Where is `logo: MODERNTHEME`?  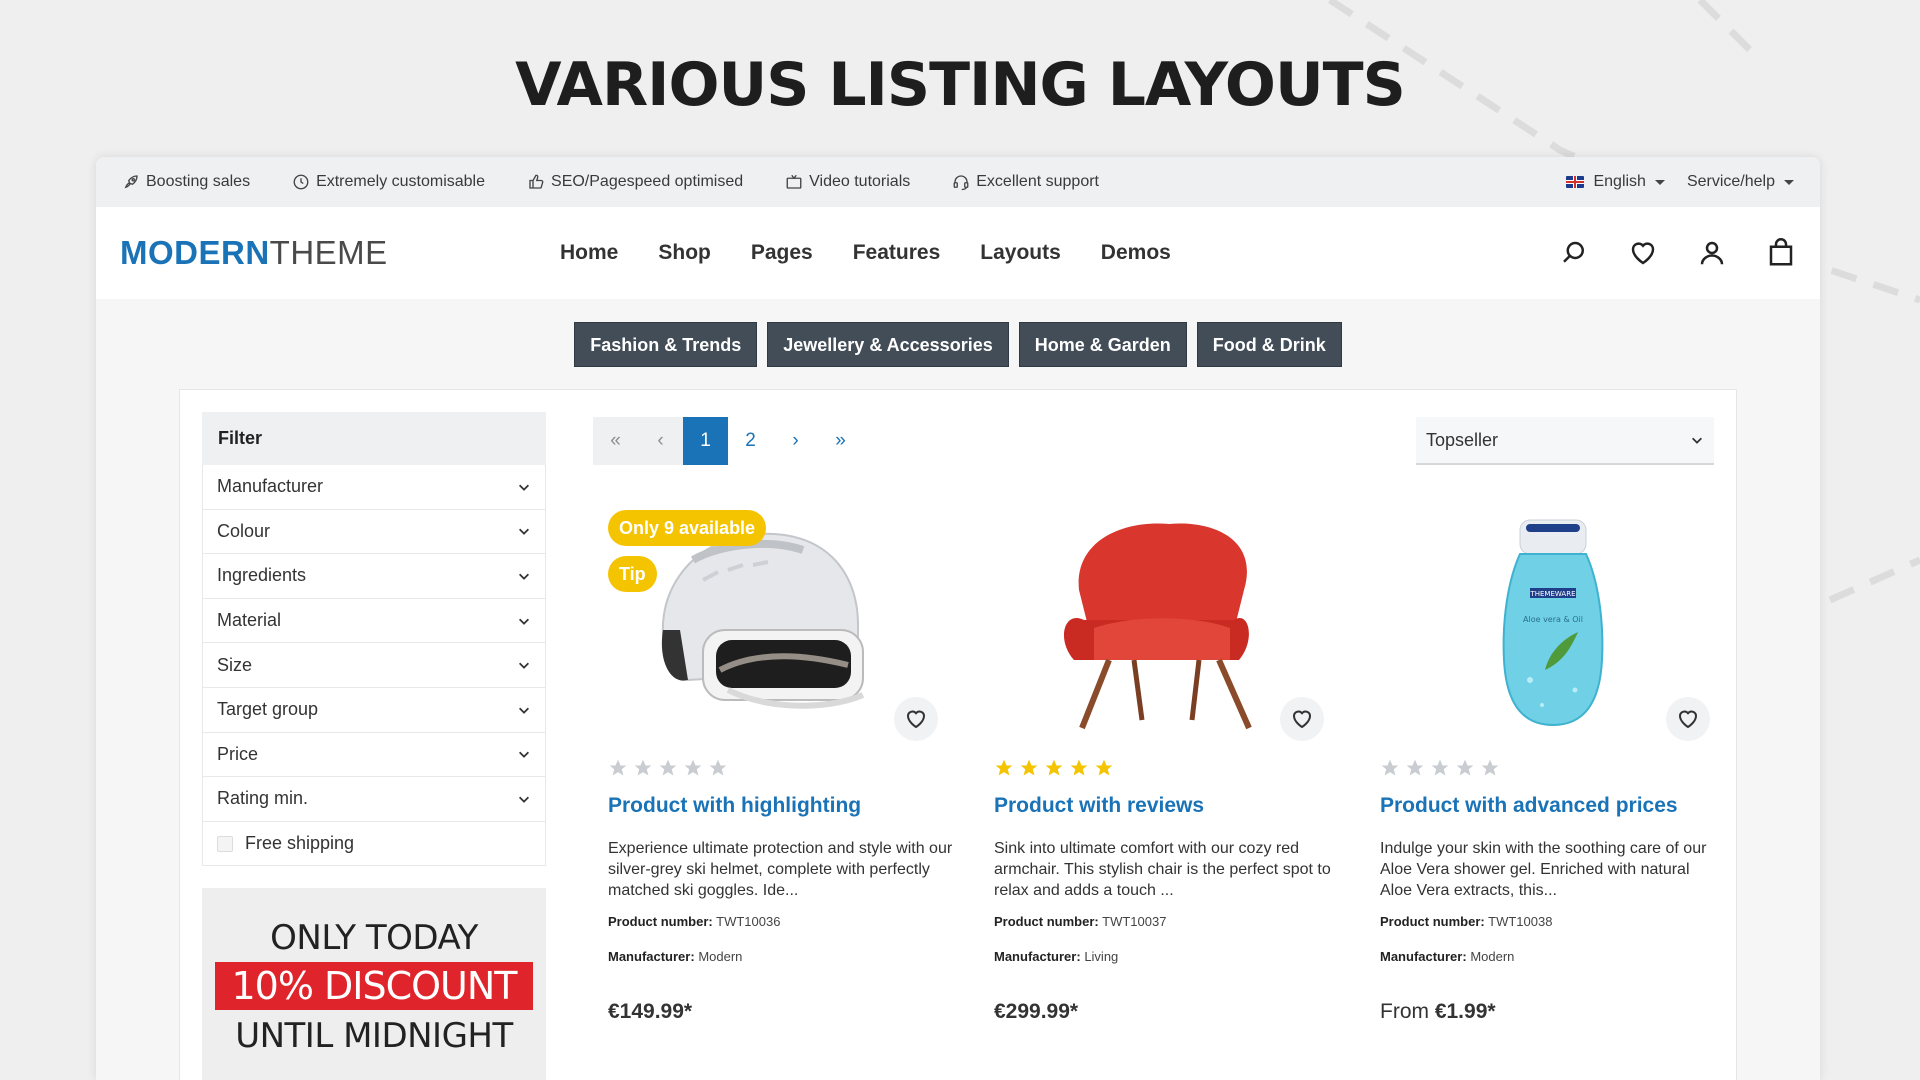
logo: MODERNTHEME is located at coordinates (340, 253).